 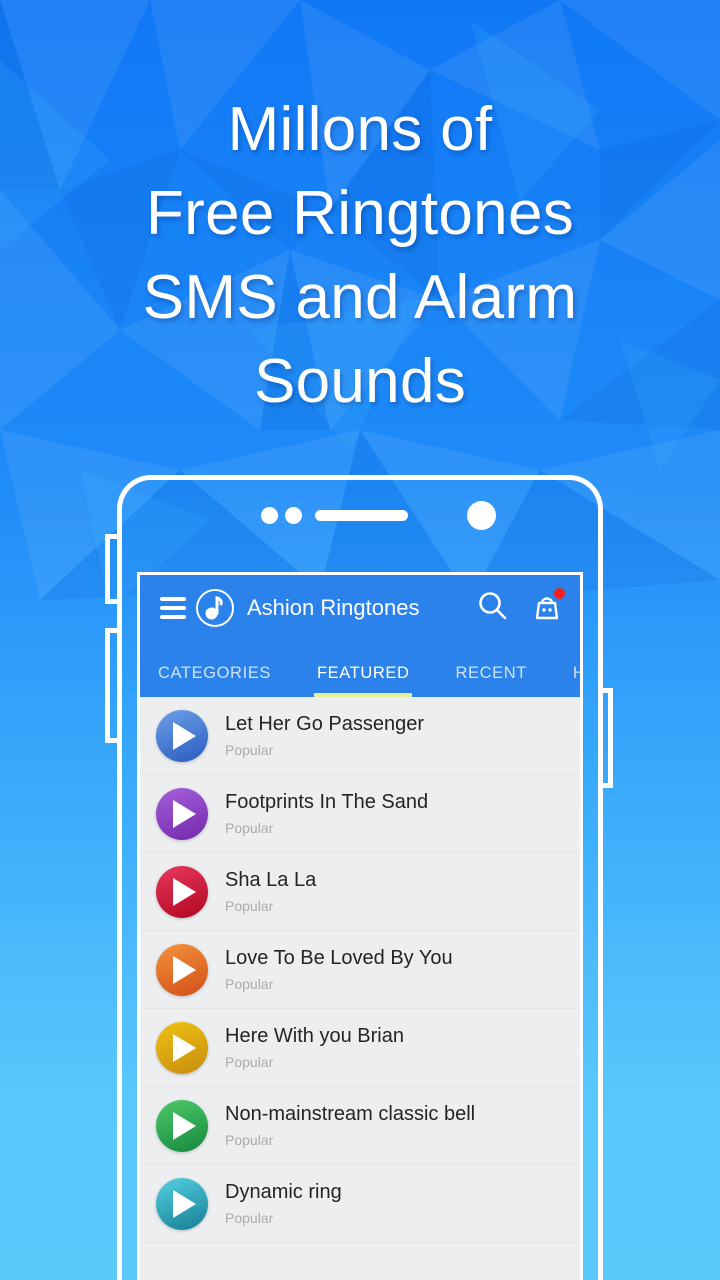 What do you see at coordinates (314, 1036) in the screenshot?
I see `ringtone-title: Here With you Brian` at bounding box center [314, 1036].